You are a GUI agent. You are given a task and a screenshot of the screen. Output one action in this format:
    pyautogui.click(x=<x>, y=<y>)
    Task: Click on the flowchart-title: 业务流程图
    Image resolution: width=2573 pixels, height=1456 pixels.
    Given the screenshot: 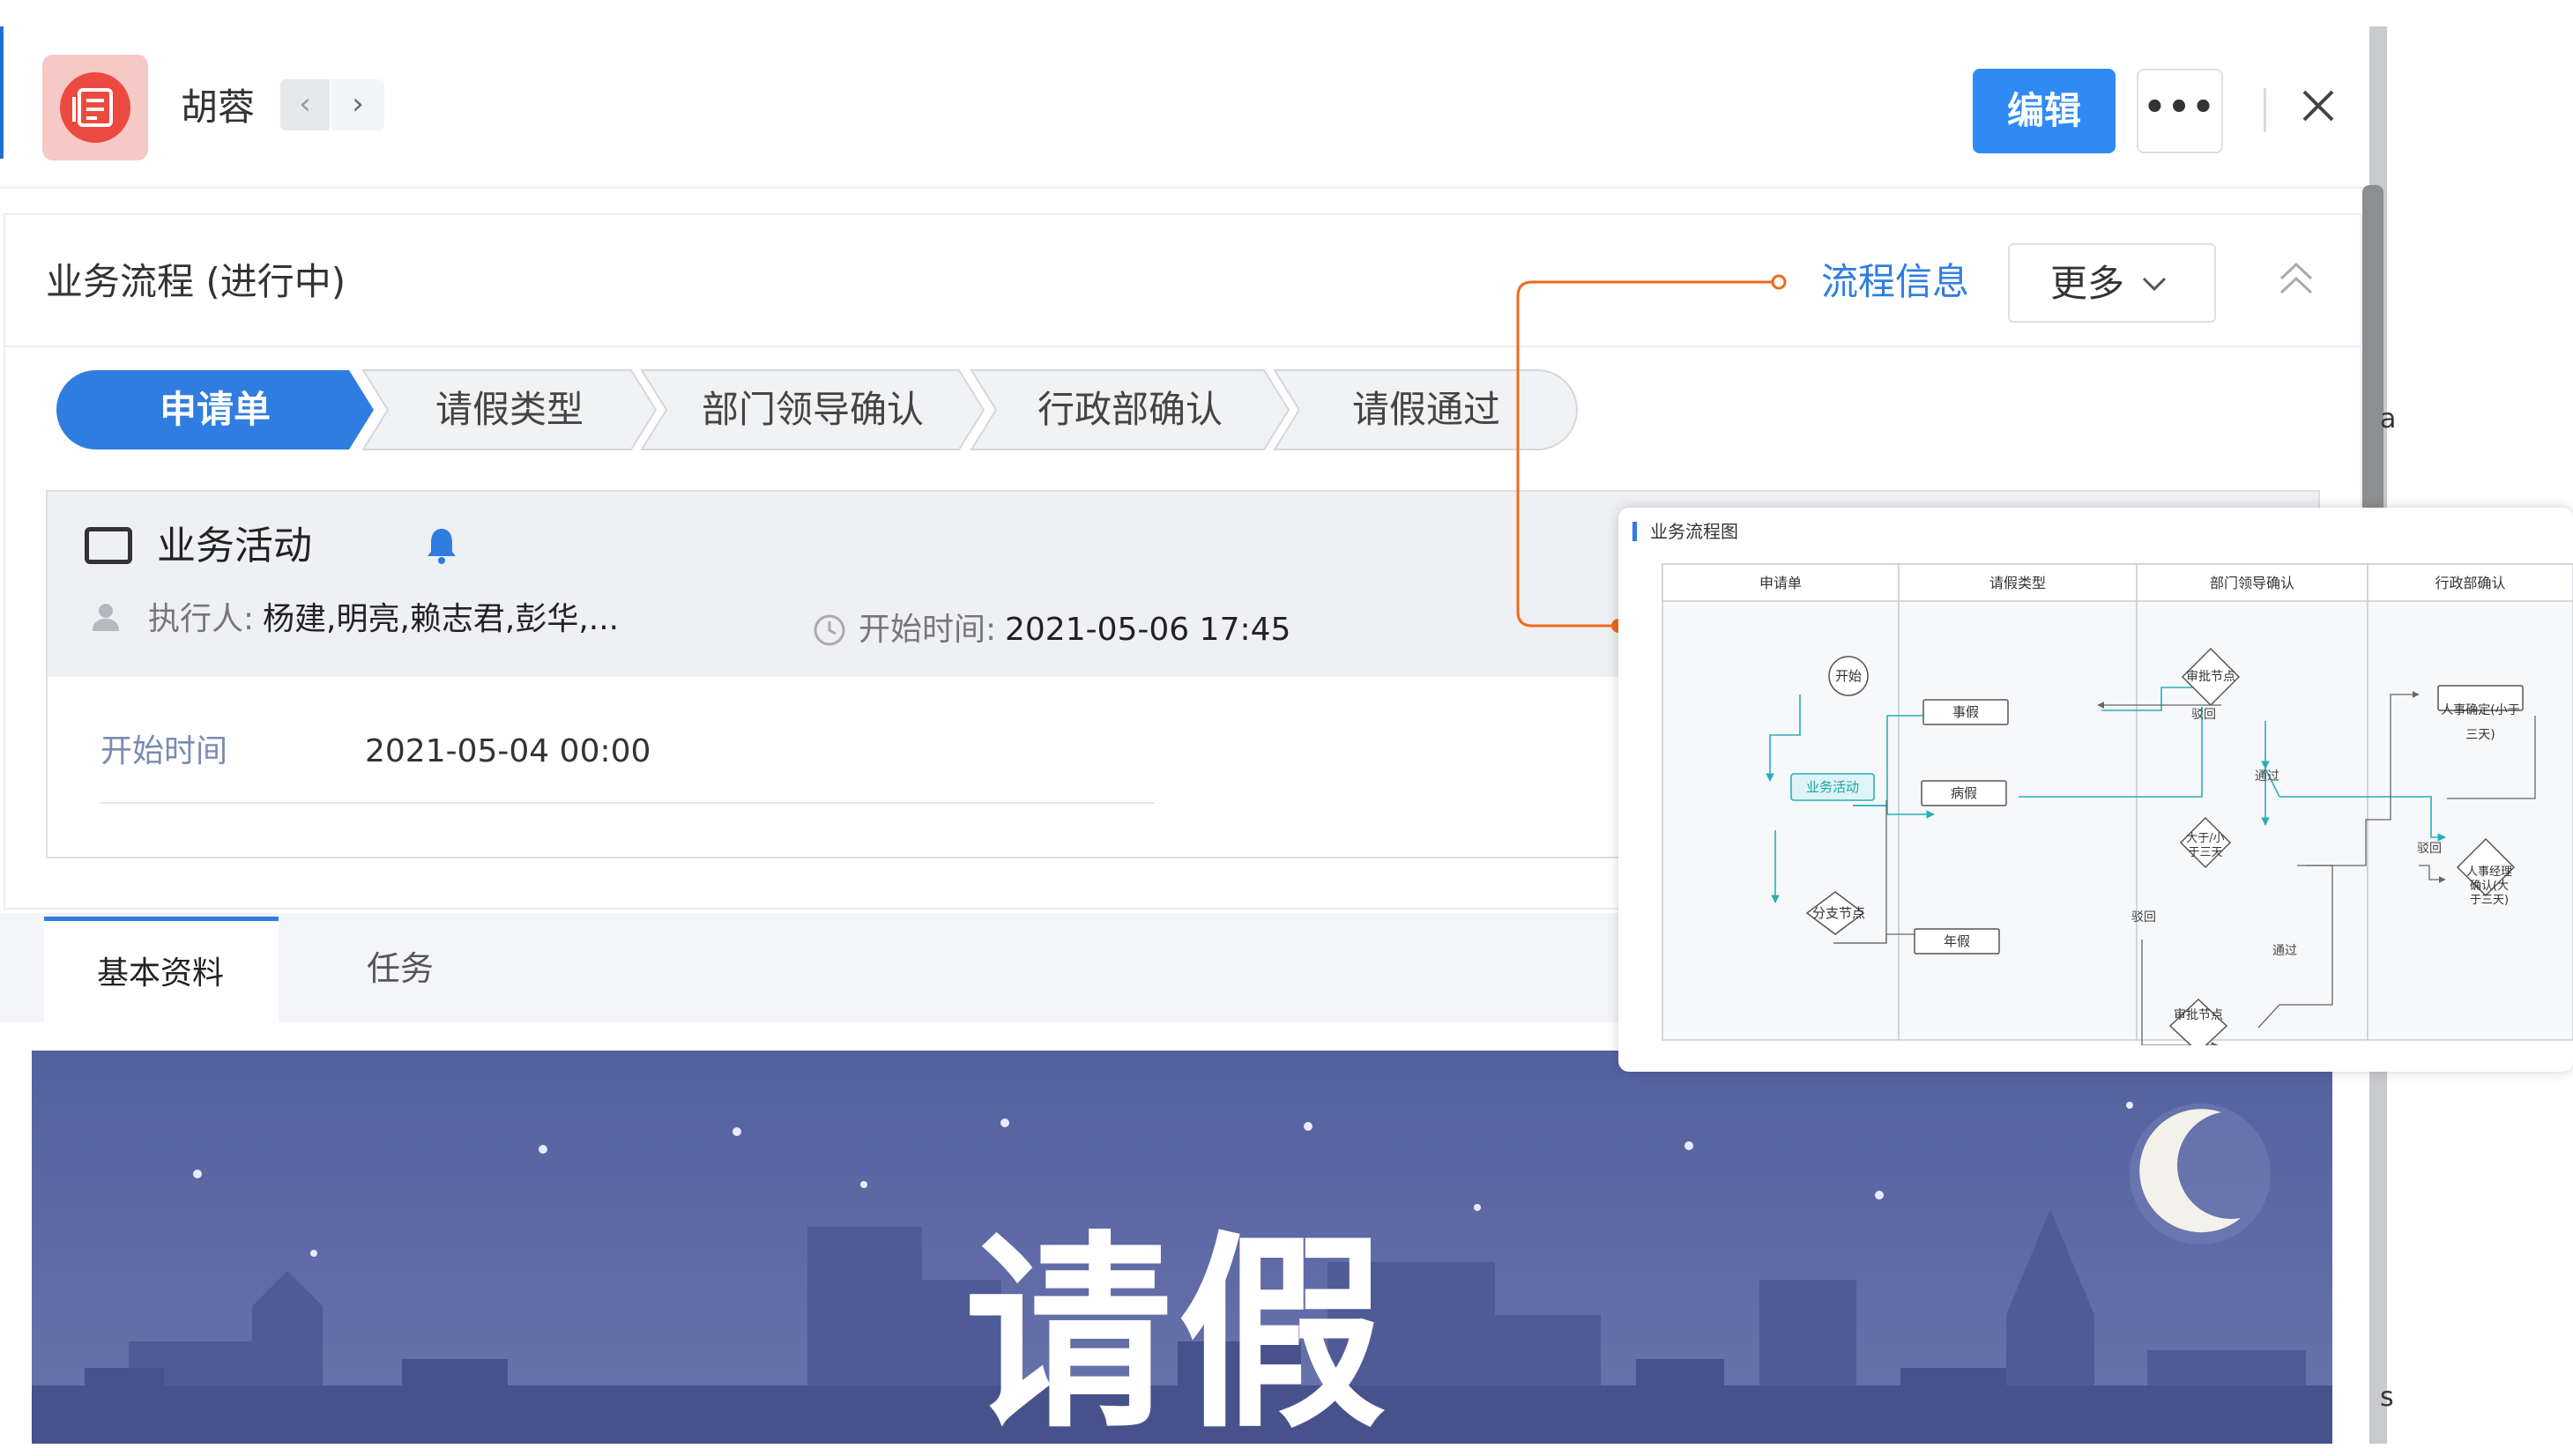 What is the action you would take?
    pyautogui.click(x=1694, y=531)
    